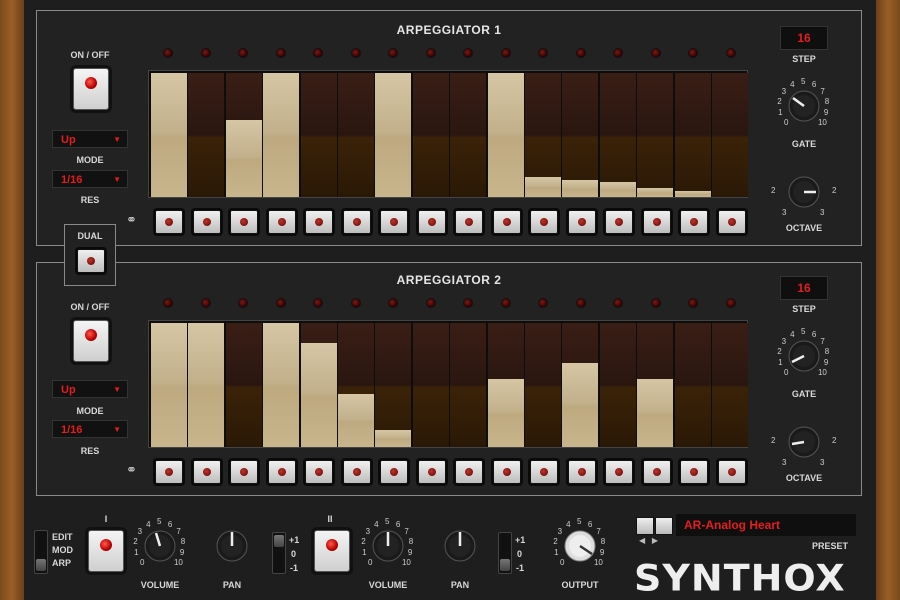  Describe the element at coordinates (544, 472) in the screenshot. I see `arp2-step-11-toggle-button` at that location.